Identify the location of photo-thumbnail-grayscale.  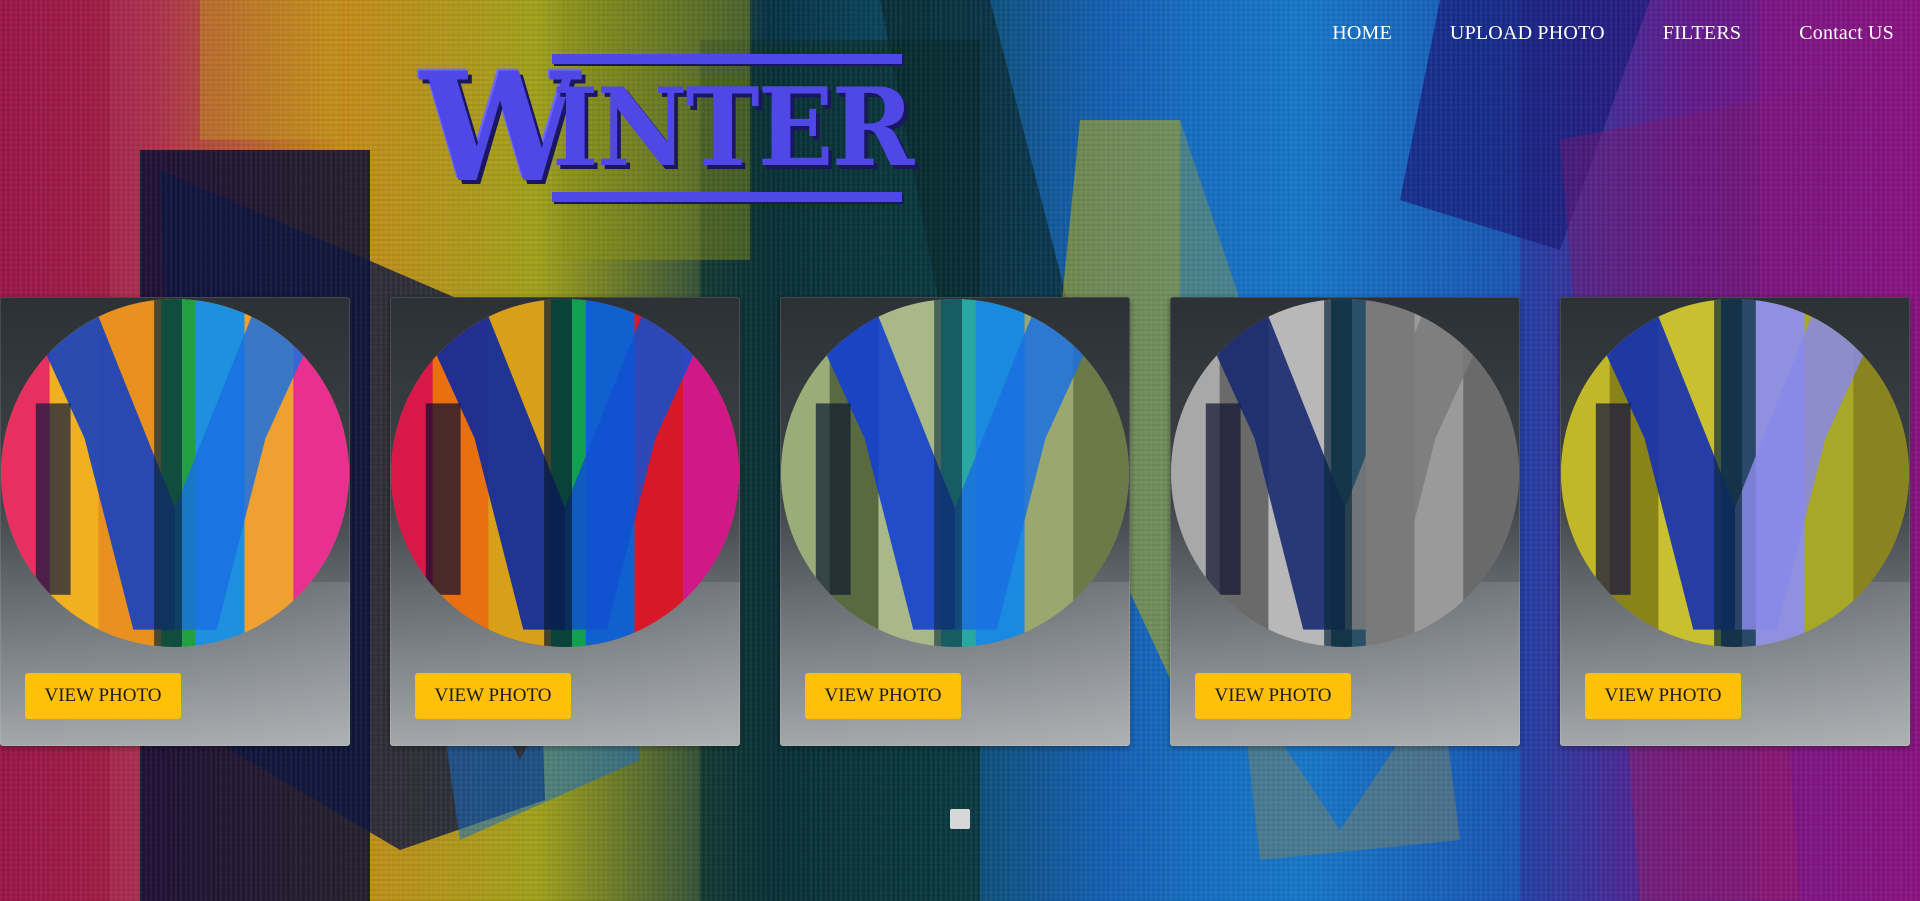
(1345, 473).